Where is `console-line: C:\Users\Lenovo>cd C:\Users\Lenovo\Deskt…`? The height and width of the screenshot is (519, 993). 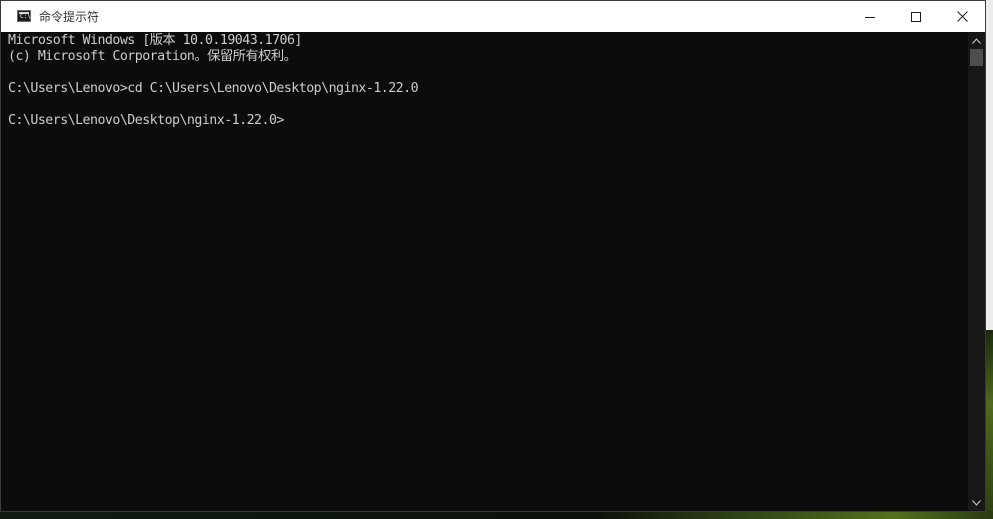
console-line: C:\Users\Lenovo>cd C:\Users\Lenovo\Deskt… is located at coordinates (213, 88).